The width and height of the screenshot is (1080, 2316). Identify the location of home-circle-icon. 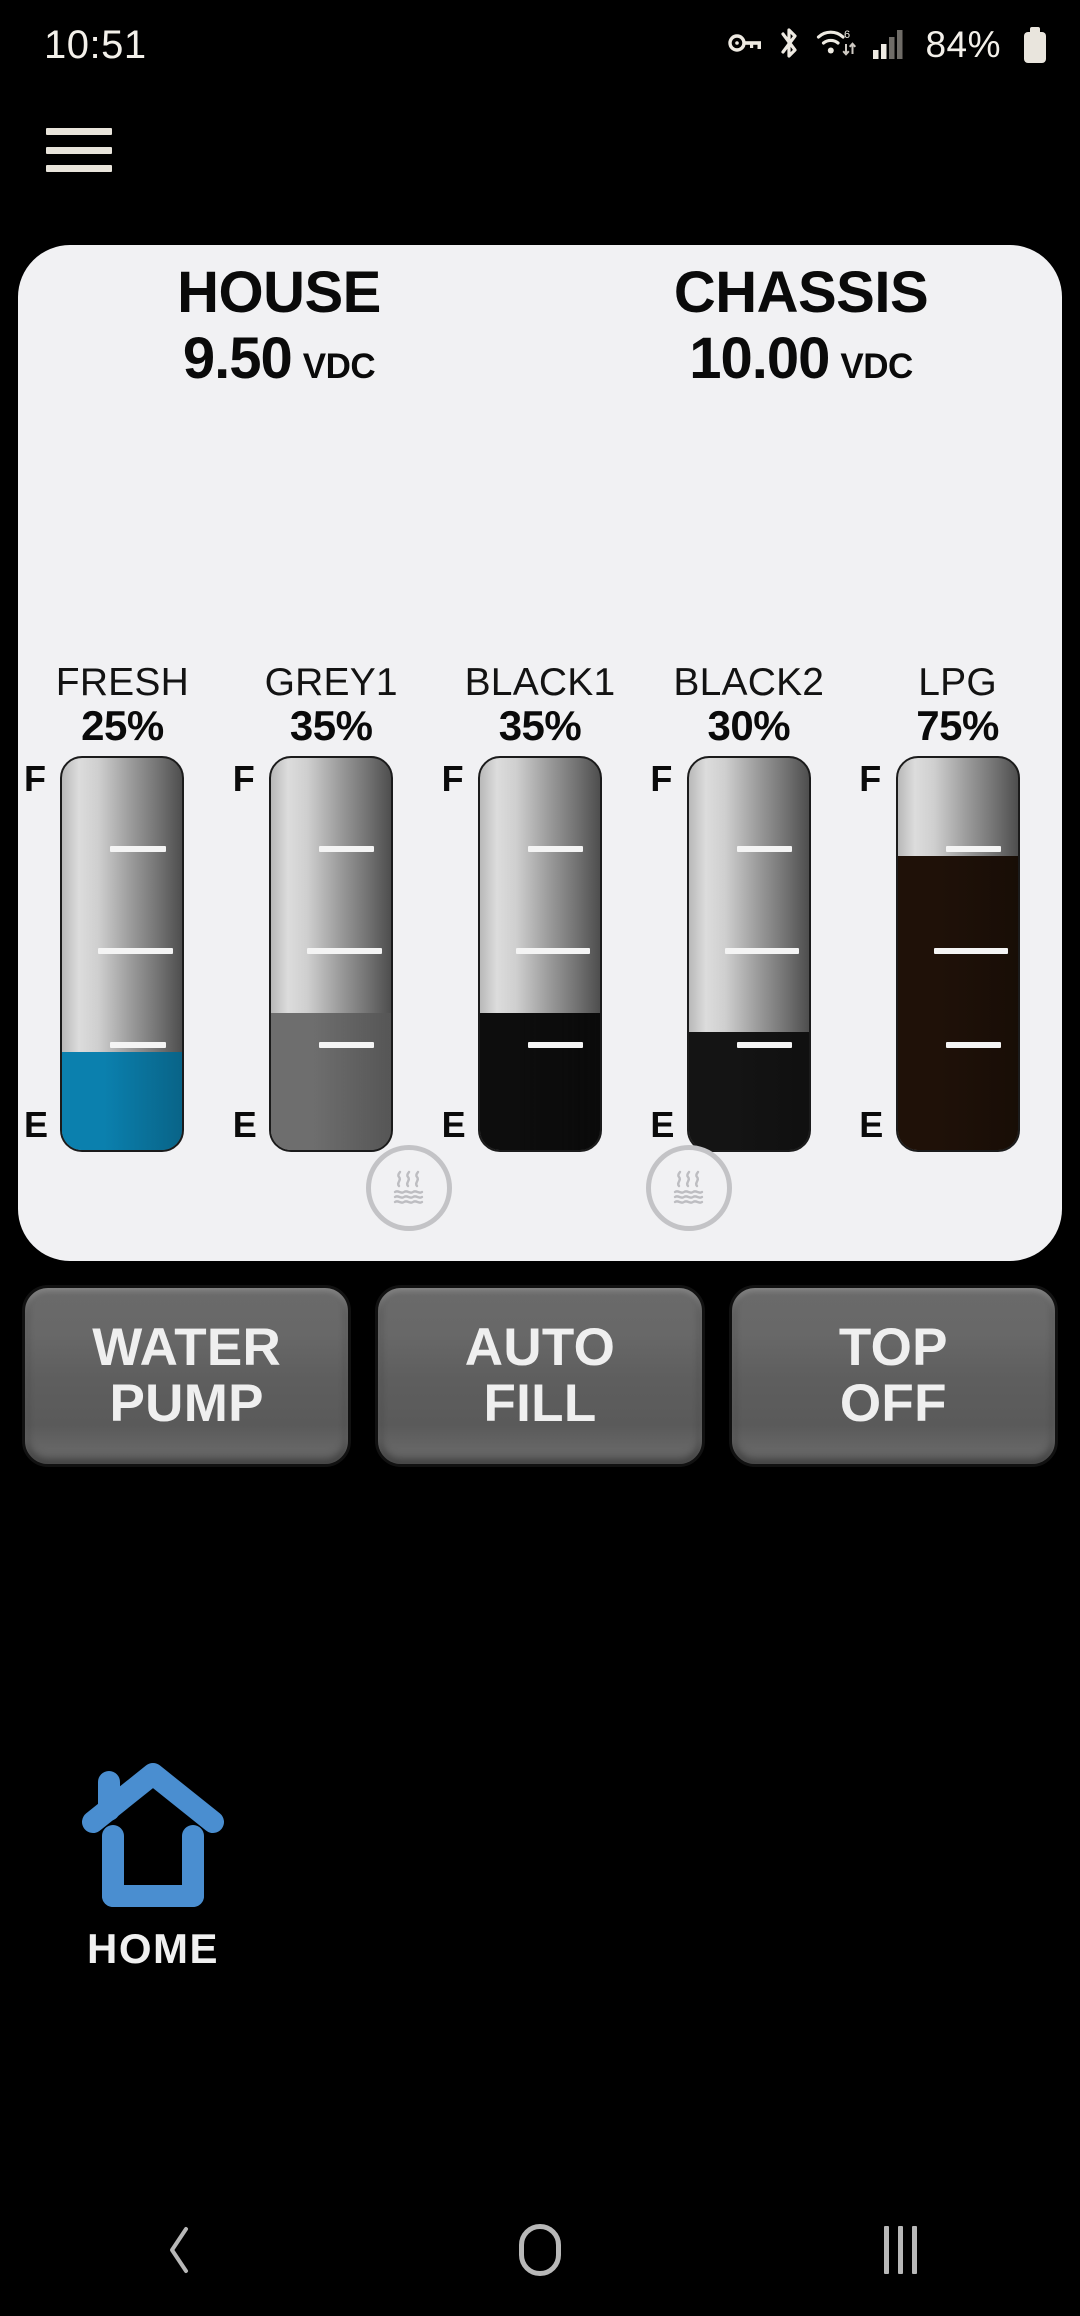
(540, 2250).